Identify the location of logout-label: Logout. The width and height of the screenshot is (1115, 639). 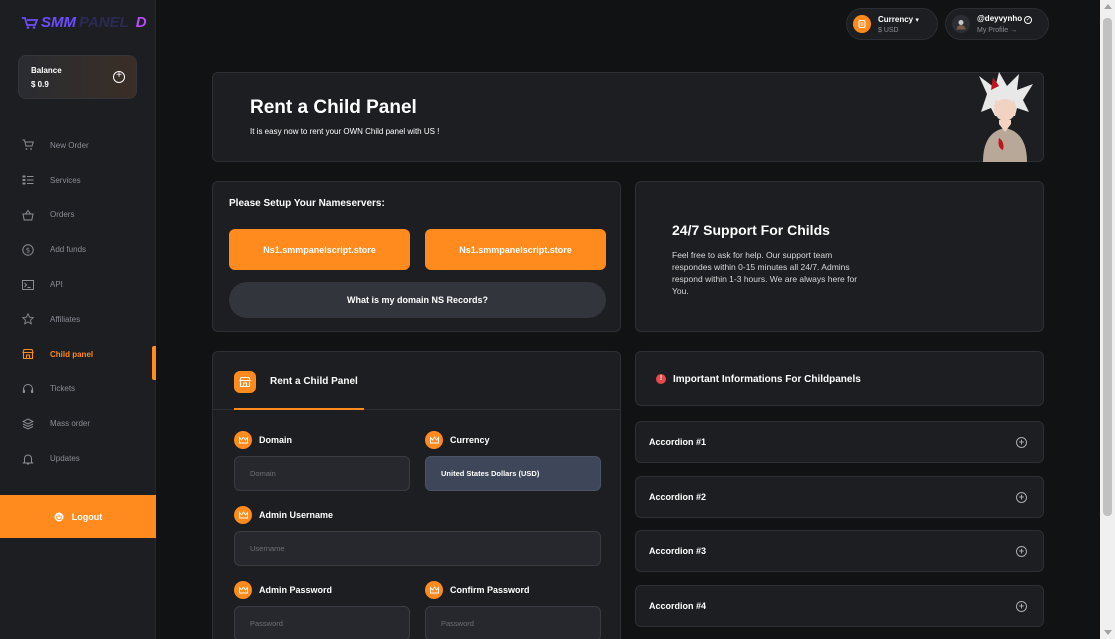
(87, 516).